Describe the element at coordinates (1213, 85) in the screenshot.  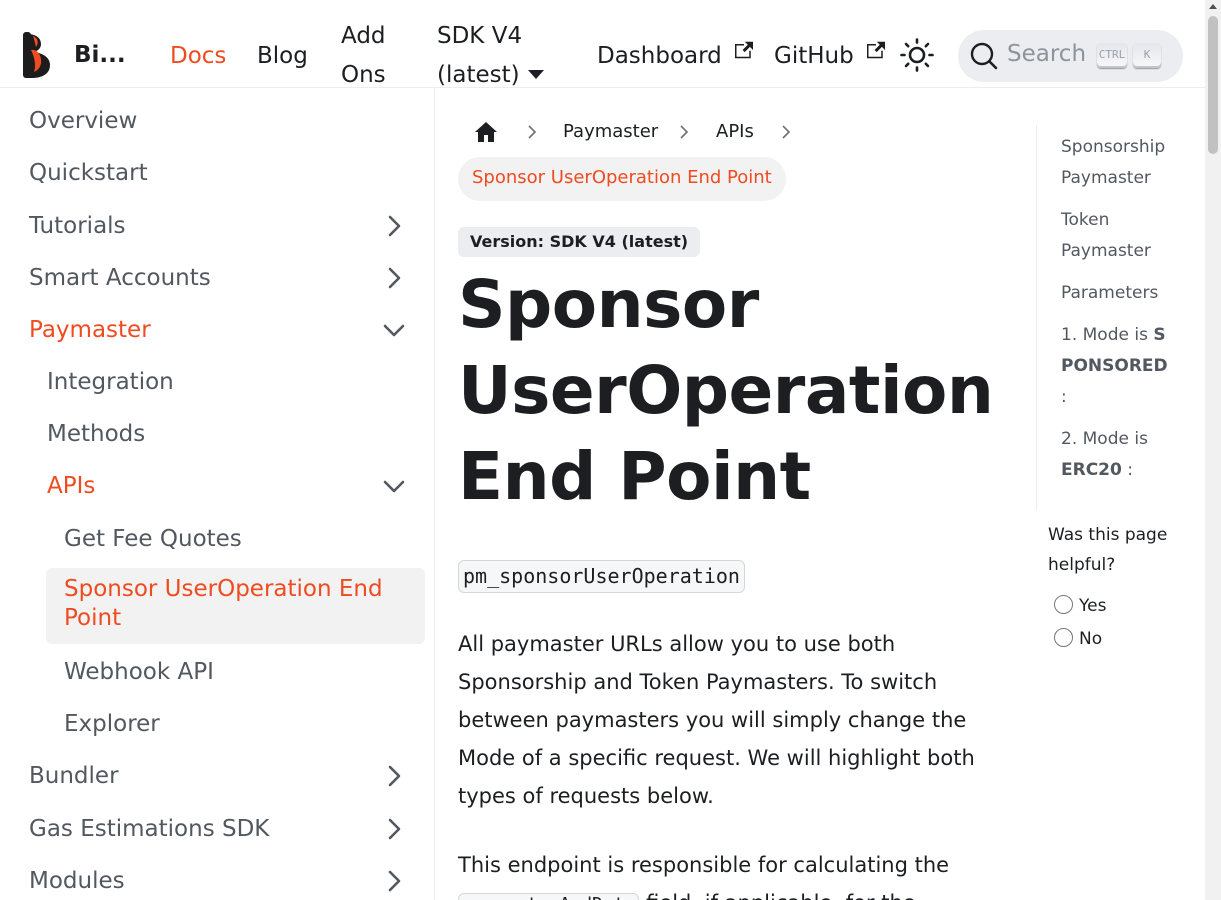
I see `scroll-thumb` at that location.